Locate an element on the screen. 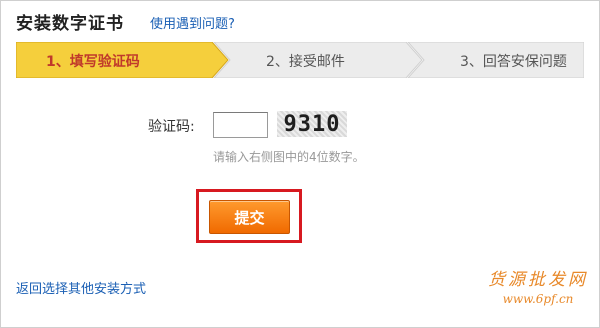 The width and height of the screenshot is (600, 328). step-2-label: 2、接受邮件 is located at coordinates (305, 62).